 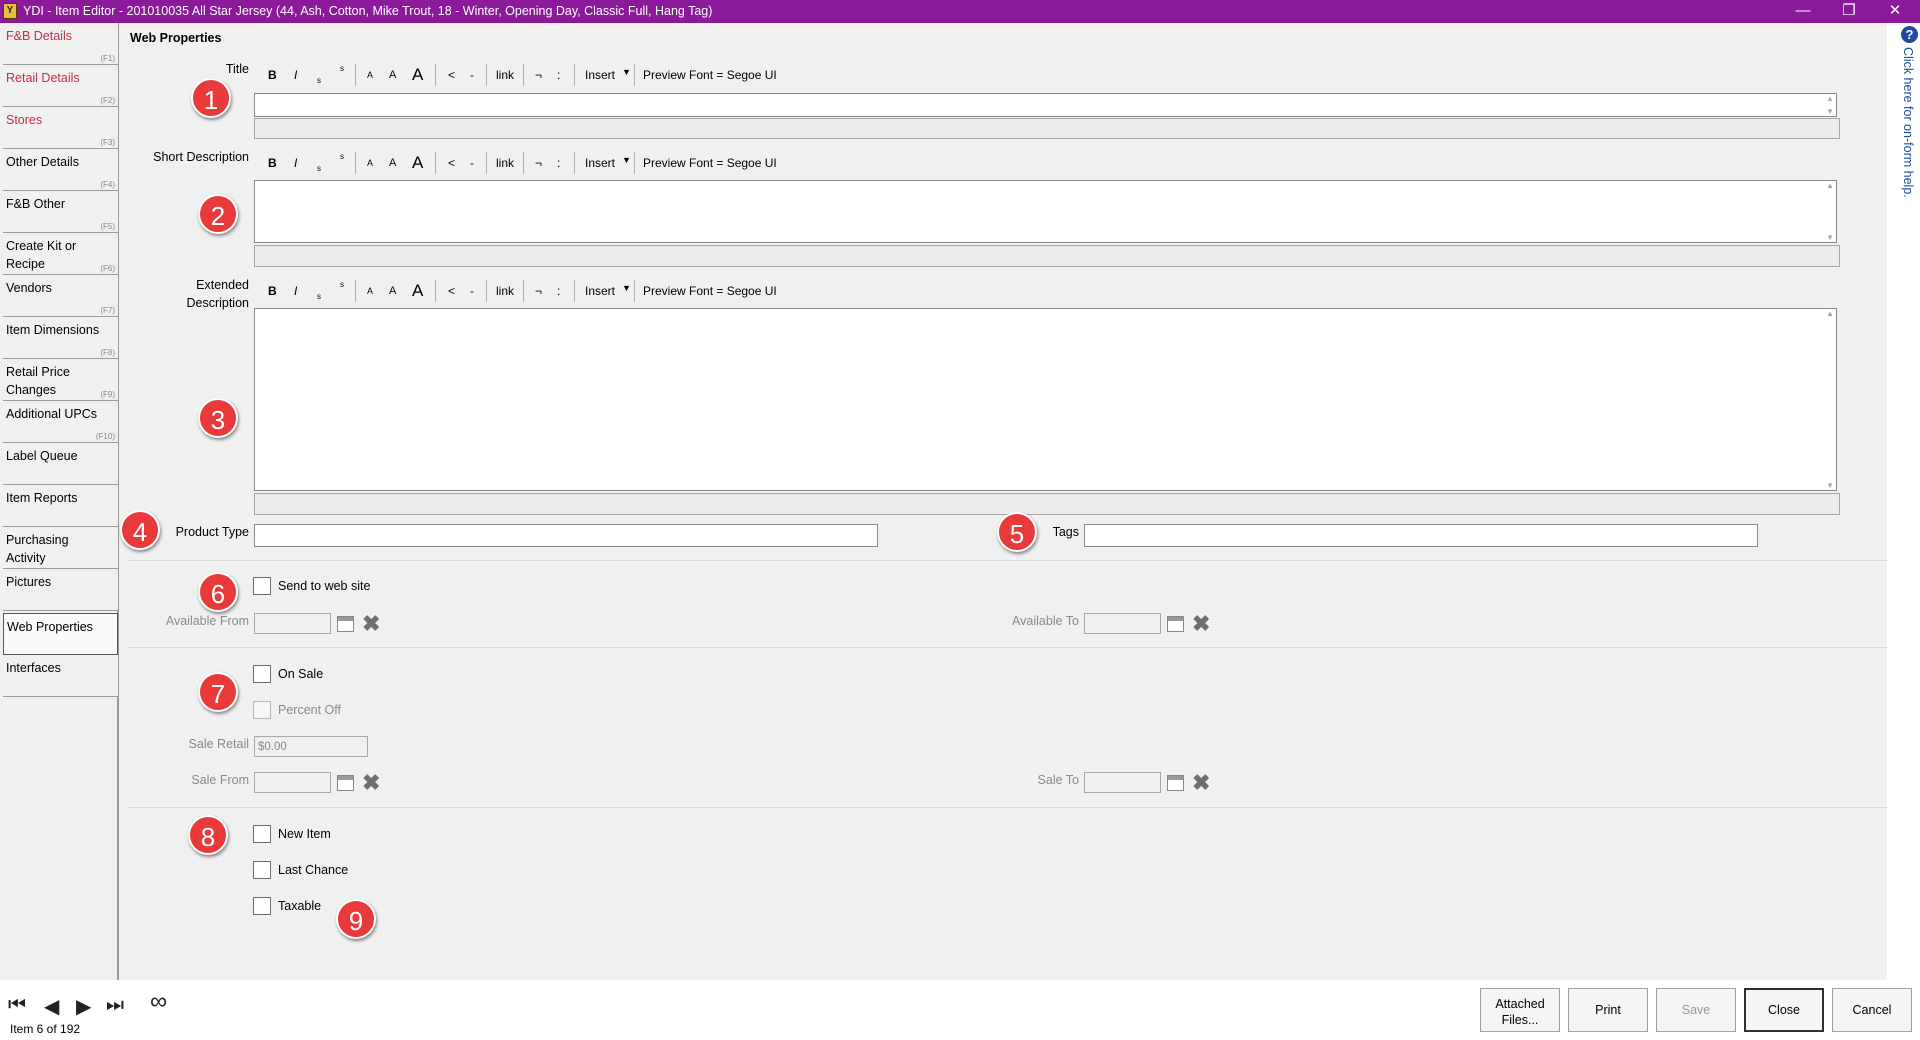 I want to click on sale-to-date, so click(x=1122, y=782).